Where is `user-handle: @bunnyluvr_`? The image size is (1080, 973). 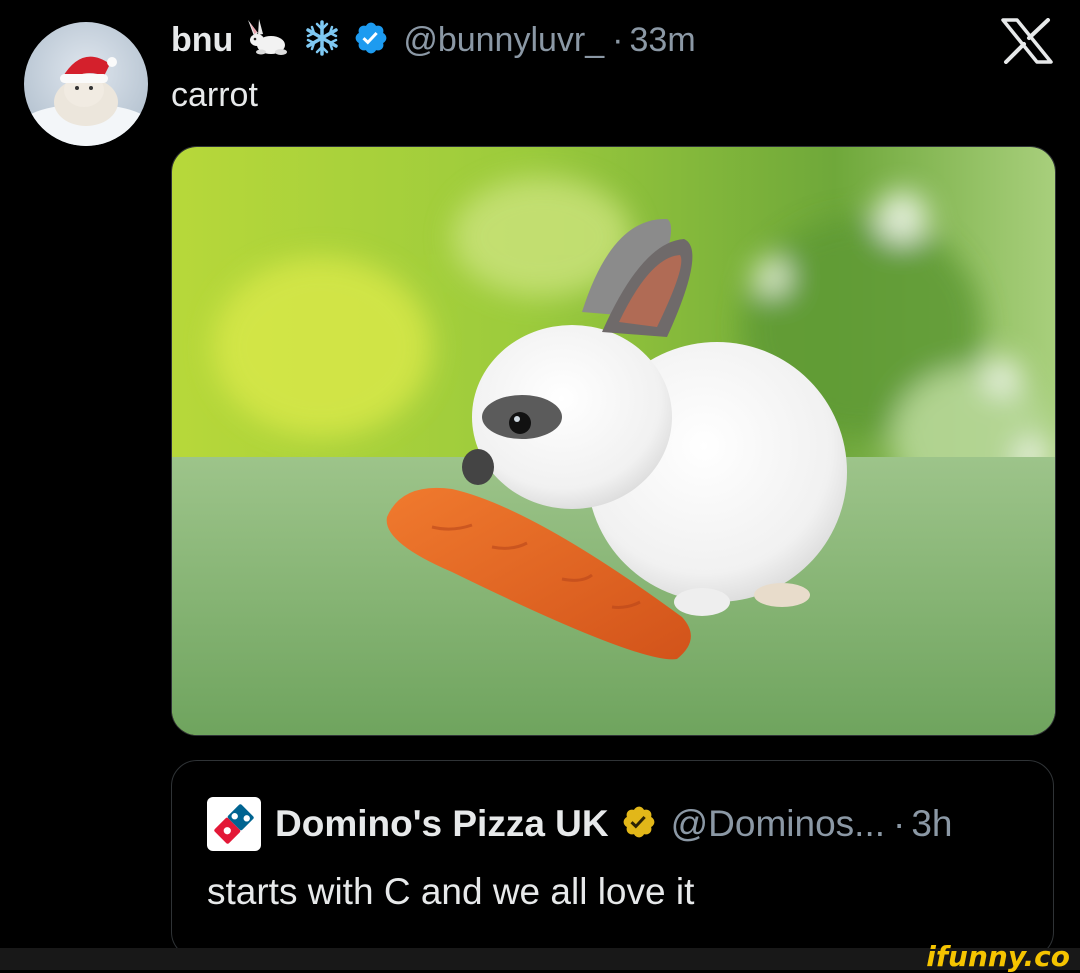
user-handle: @bunnyluvr_ is located at coordinates (503, 40).